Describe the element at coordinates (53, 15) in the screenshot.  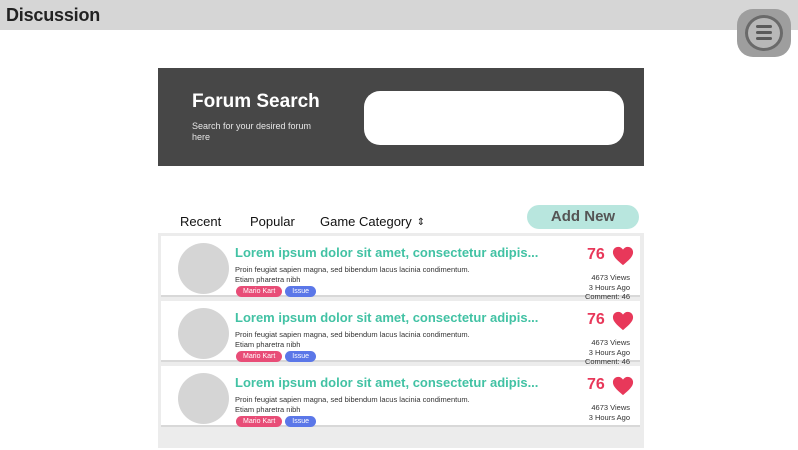
I see `page-title: Discussion` at that location.